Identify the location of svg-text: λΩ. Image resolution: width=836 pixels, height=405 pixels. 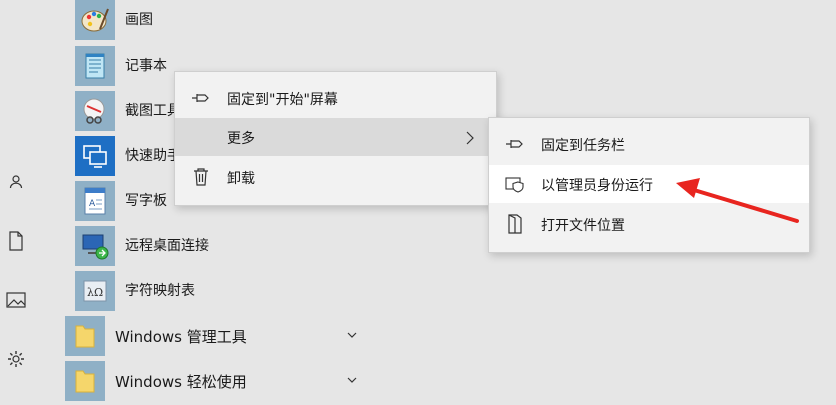
(95, 292).